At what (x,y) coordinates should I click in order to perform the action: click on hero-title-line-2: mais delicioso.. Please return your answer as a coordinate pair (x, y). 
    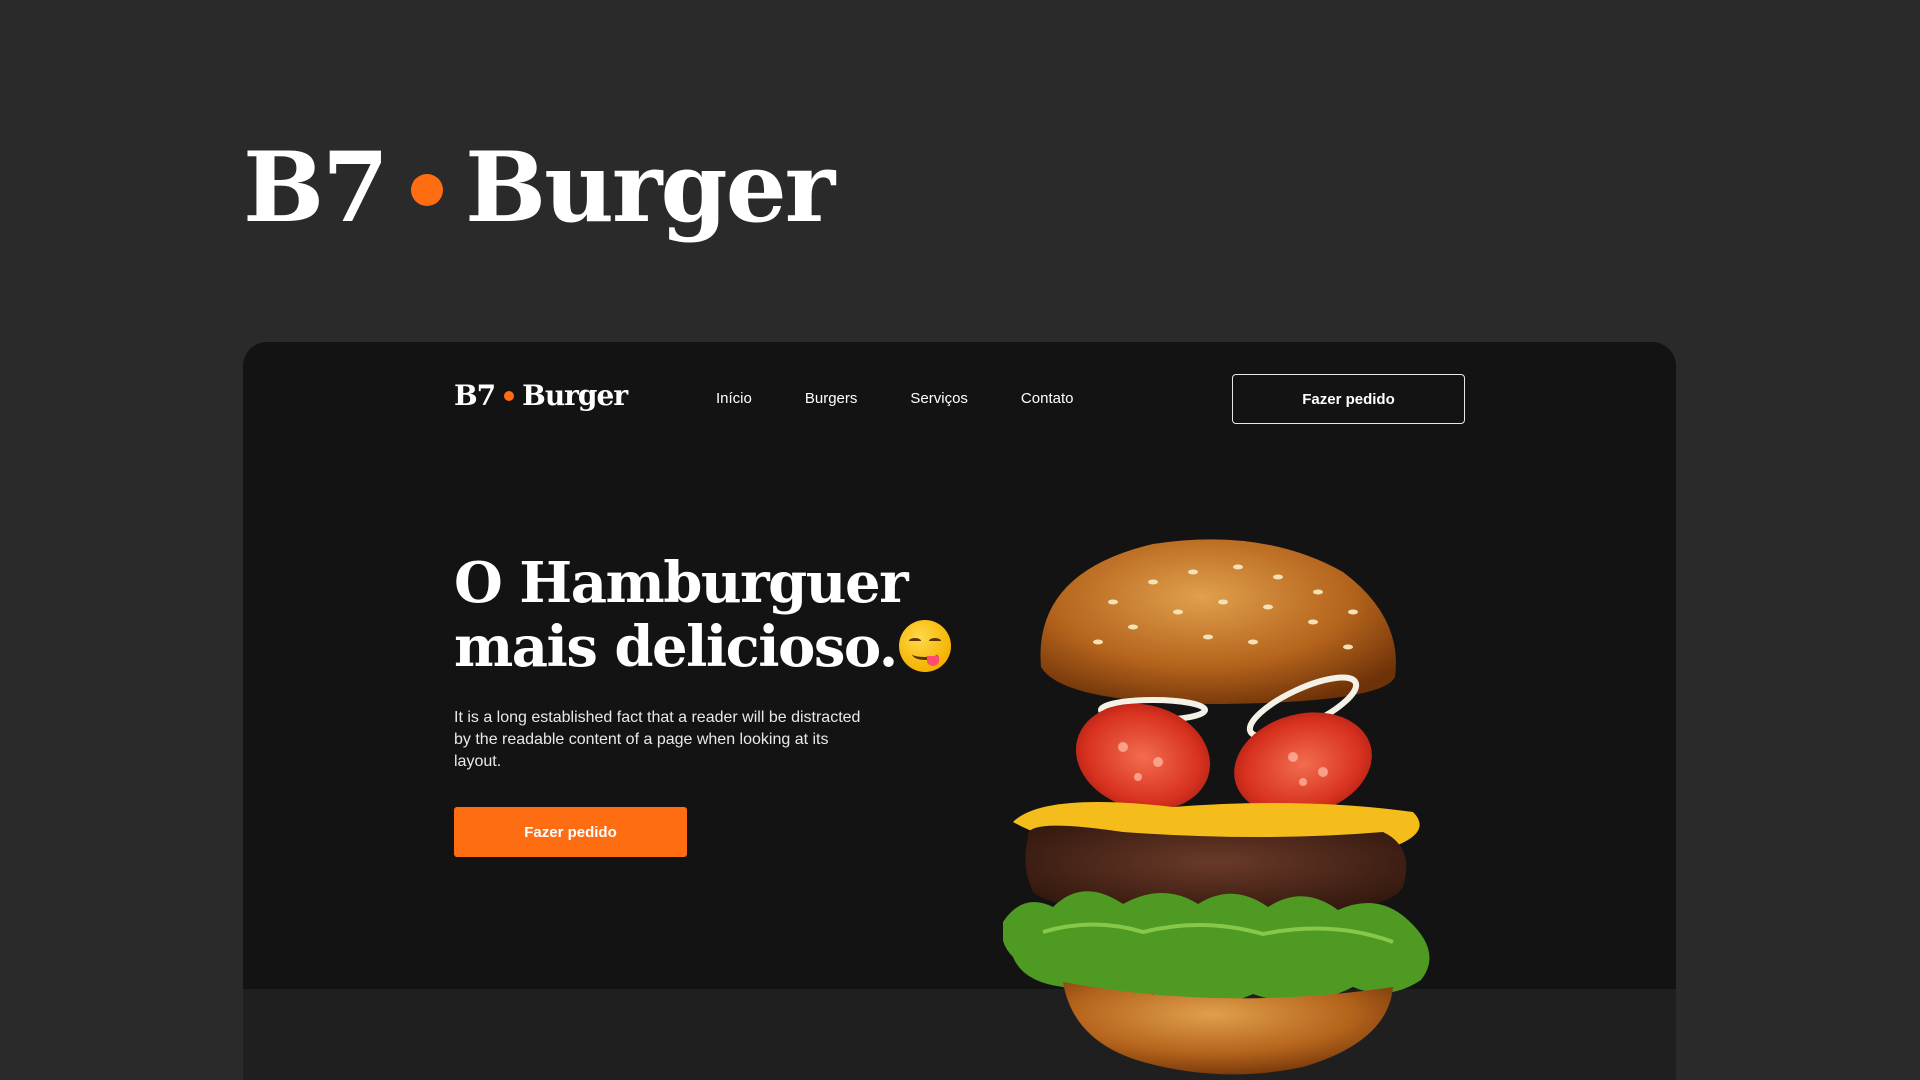
    Looking at the image, I should click on (676, 647).